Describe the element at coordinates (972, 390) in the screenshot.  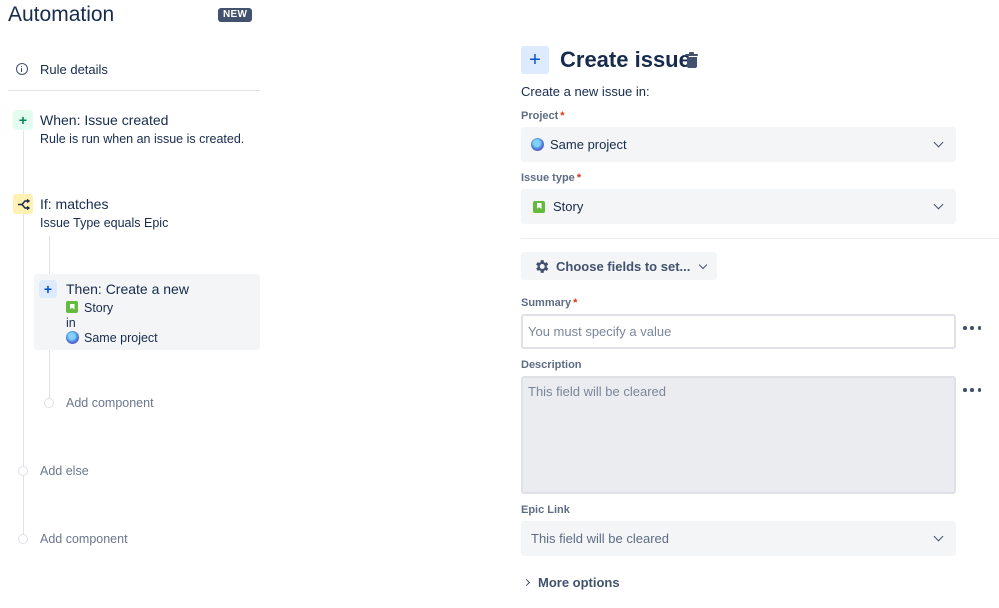
I see `description-more-icon` at that location.